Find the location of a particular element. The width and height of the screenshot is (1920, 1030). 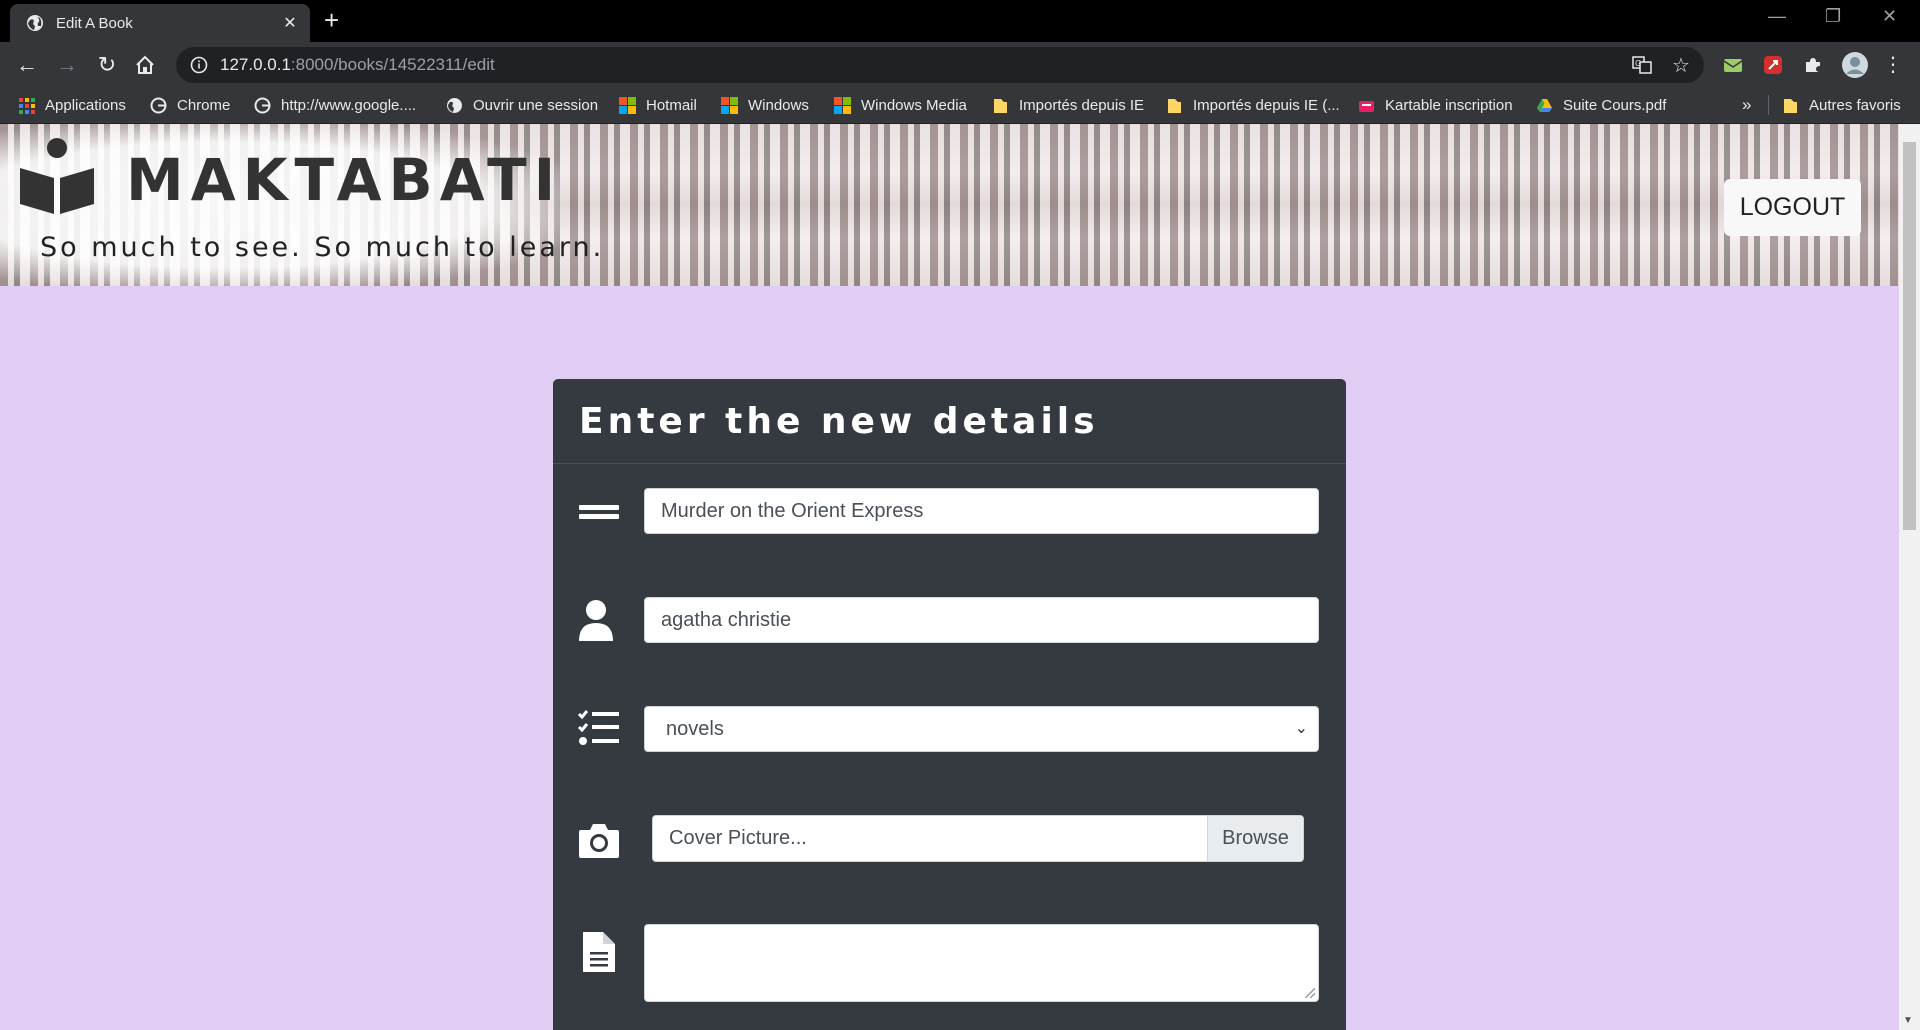

bookmark-label: Ouvrir une session is located at coordinates (536, 105).